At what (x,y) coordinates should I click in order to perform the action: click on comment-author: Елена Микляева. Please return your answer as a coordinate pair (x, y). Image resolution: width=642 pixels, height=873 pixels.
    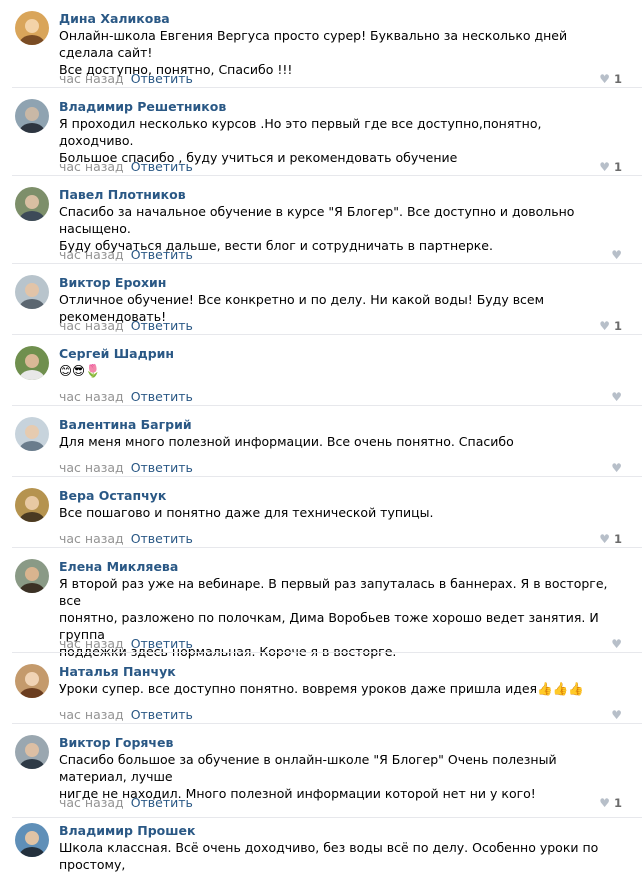
    Looking at the image, I should click on (118, 567).